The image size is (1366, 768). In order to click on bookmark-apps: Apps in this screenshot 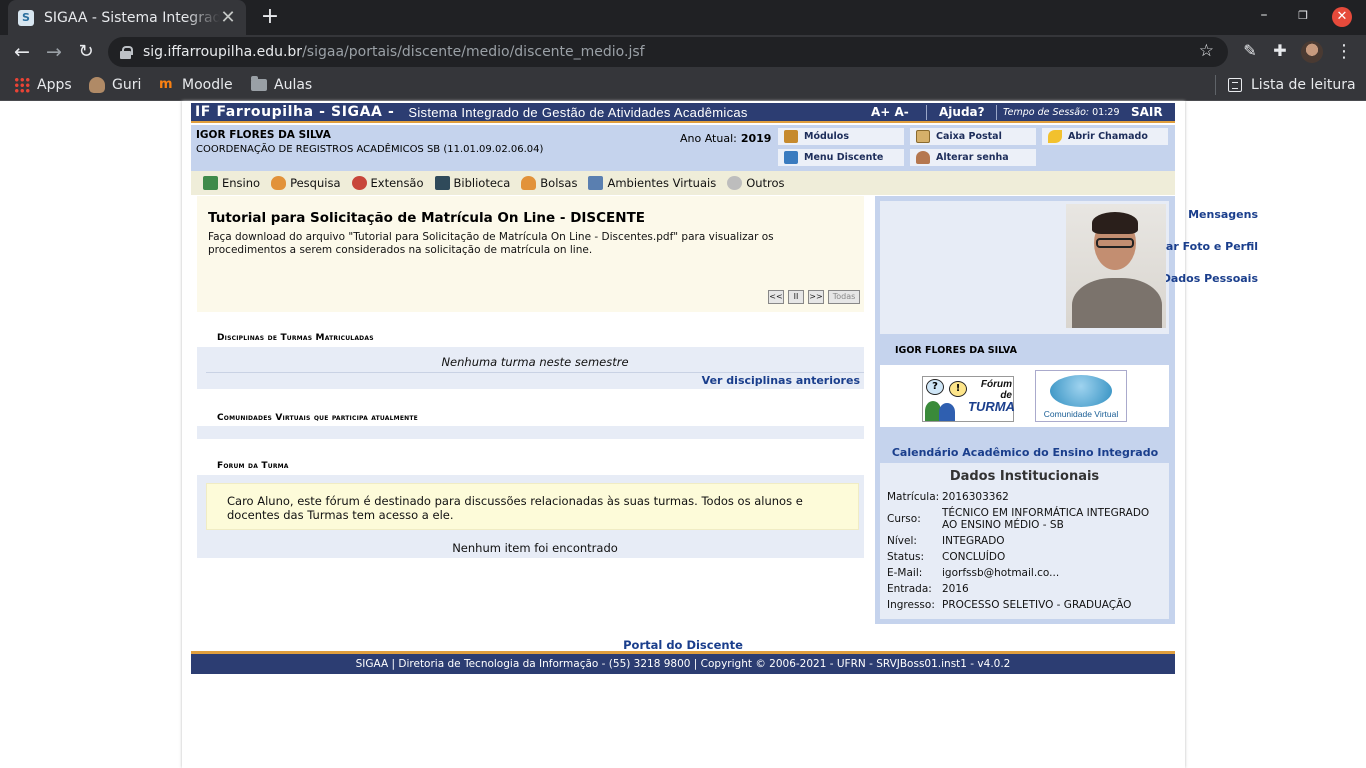, I will do `click(43, 85)`.